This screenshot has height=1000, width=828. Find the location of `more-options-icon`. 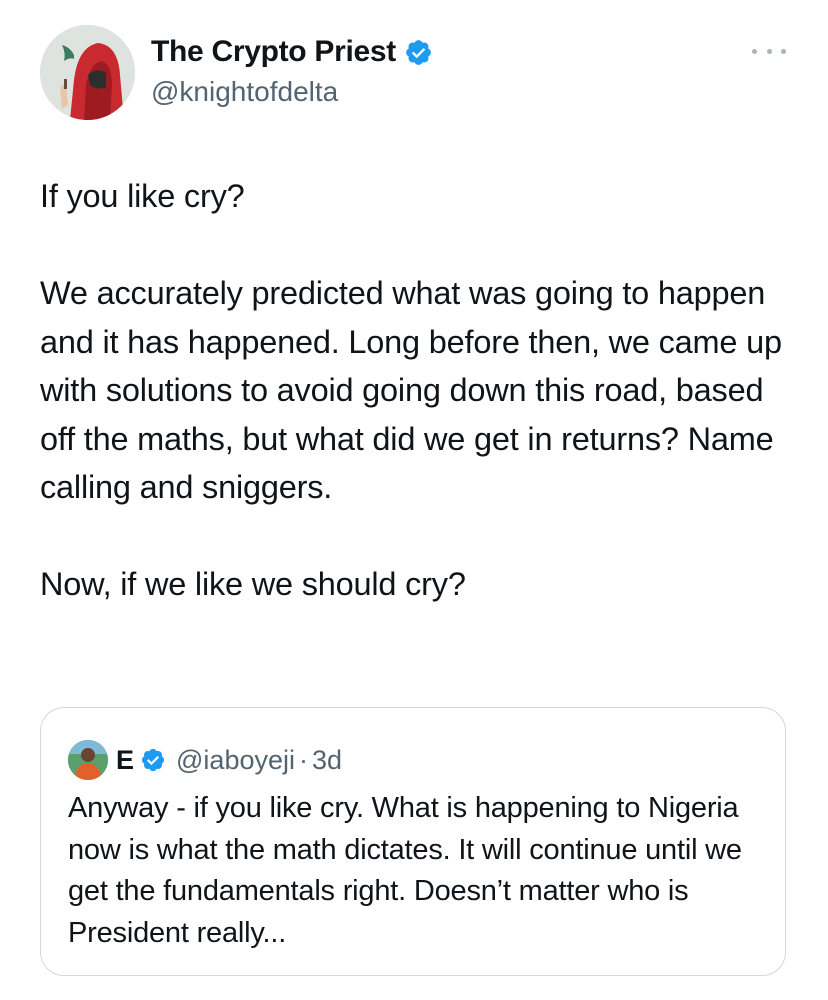

more-options-icon is located at coordinates (769, 51).